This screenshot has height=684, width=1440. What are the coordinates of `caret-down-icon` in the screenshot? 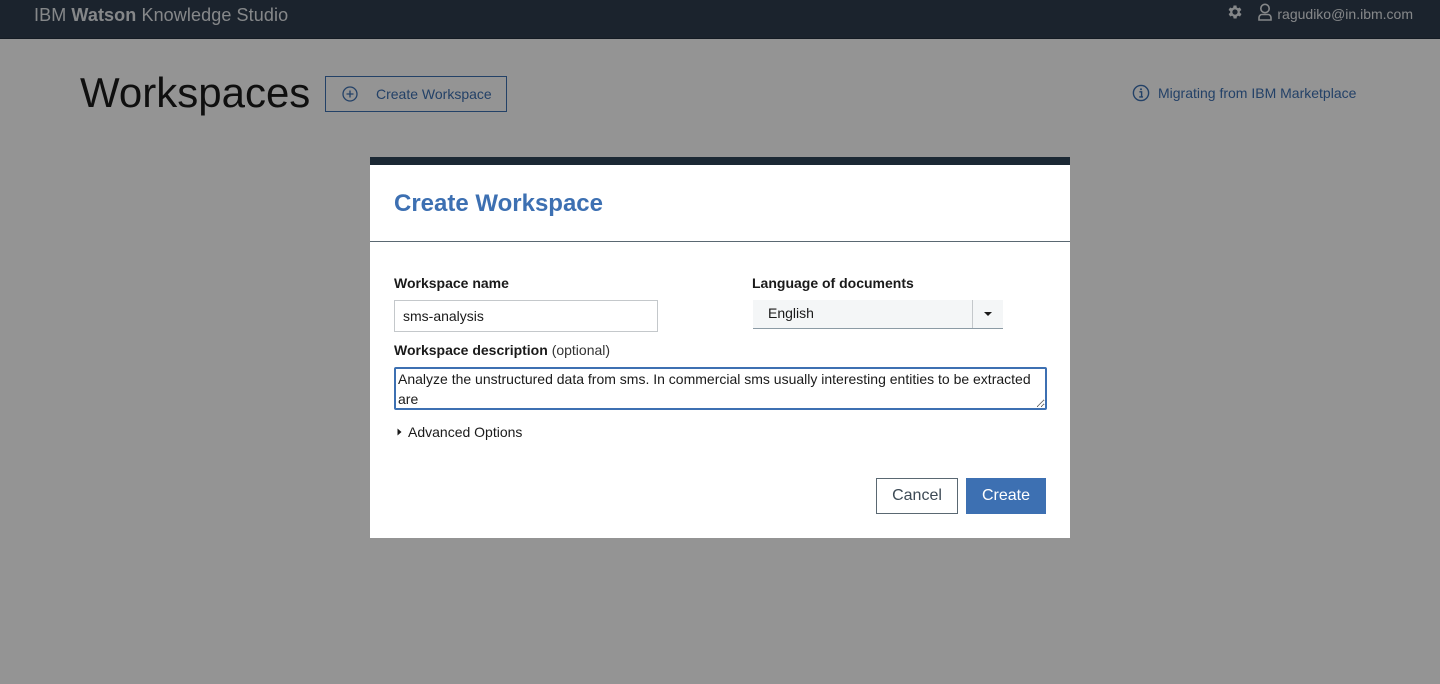 It's located at (988, 314).